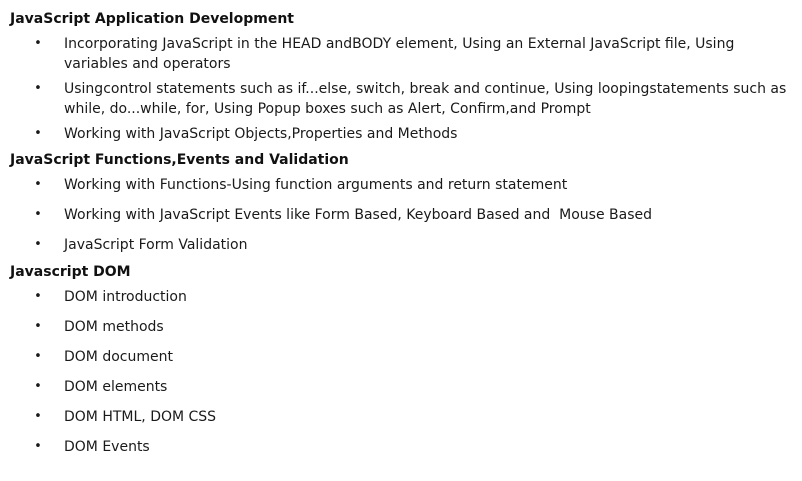 Image resolution: width=802 pixels, height=481 pixels. What do you see at coordinates (406, 417) in the screenshot?
I see `list-item: • DOM HTML, DOM CSS` at bounding box center [406, 417].